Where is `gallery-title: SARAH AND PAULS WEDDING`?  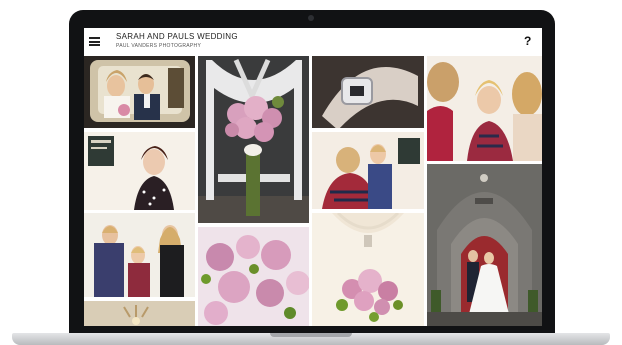 gallery-title: SARAH AND PAULS WEDDING is located at coordinates (177, 36).